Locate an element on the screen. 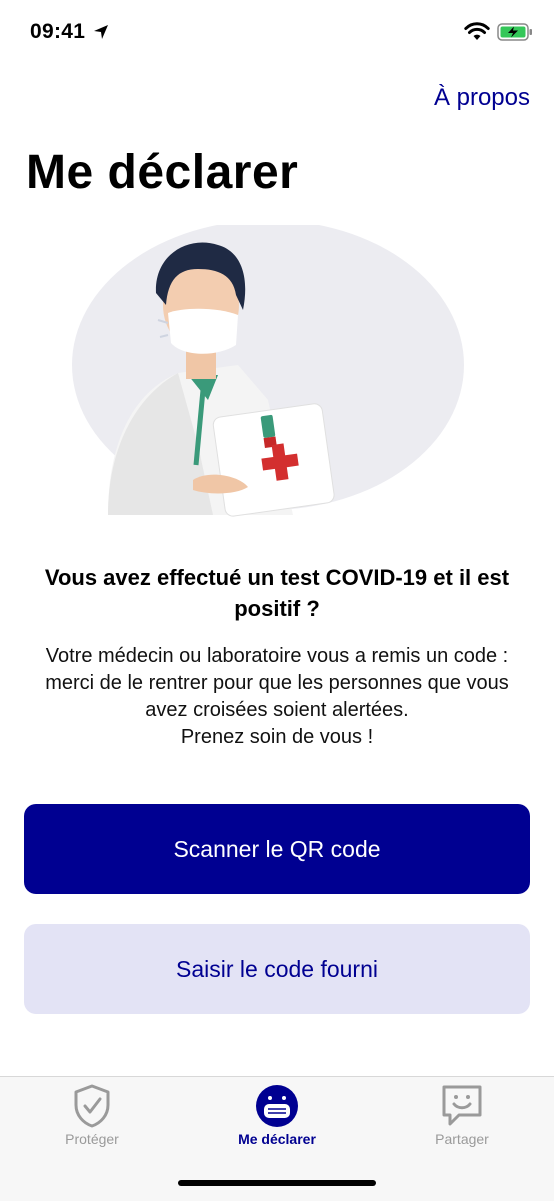 Image resolution: width=554 pixels, height=1201 pixels. page-title: Me déclarer is located at coordinates (162, 172).